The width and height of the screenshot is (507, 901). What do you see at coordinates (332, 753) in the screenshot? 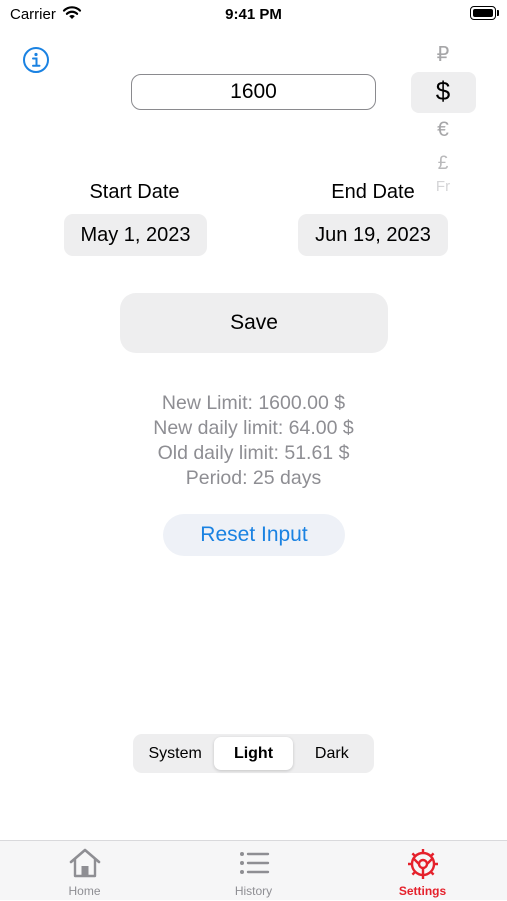
I see `segment-dark: Dark` at bounding box center [332, 753].